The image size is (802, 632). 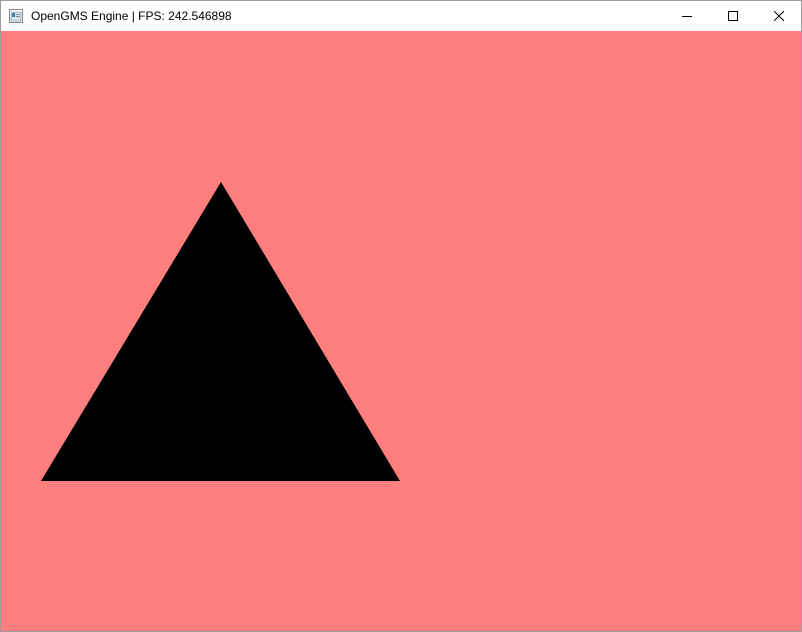 I want to click on close-icon, so click(x=779, y=16).